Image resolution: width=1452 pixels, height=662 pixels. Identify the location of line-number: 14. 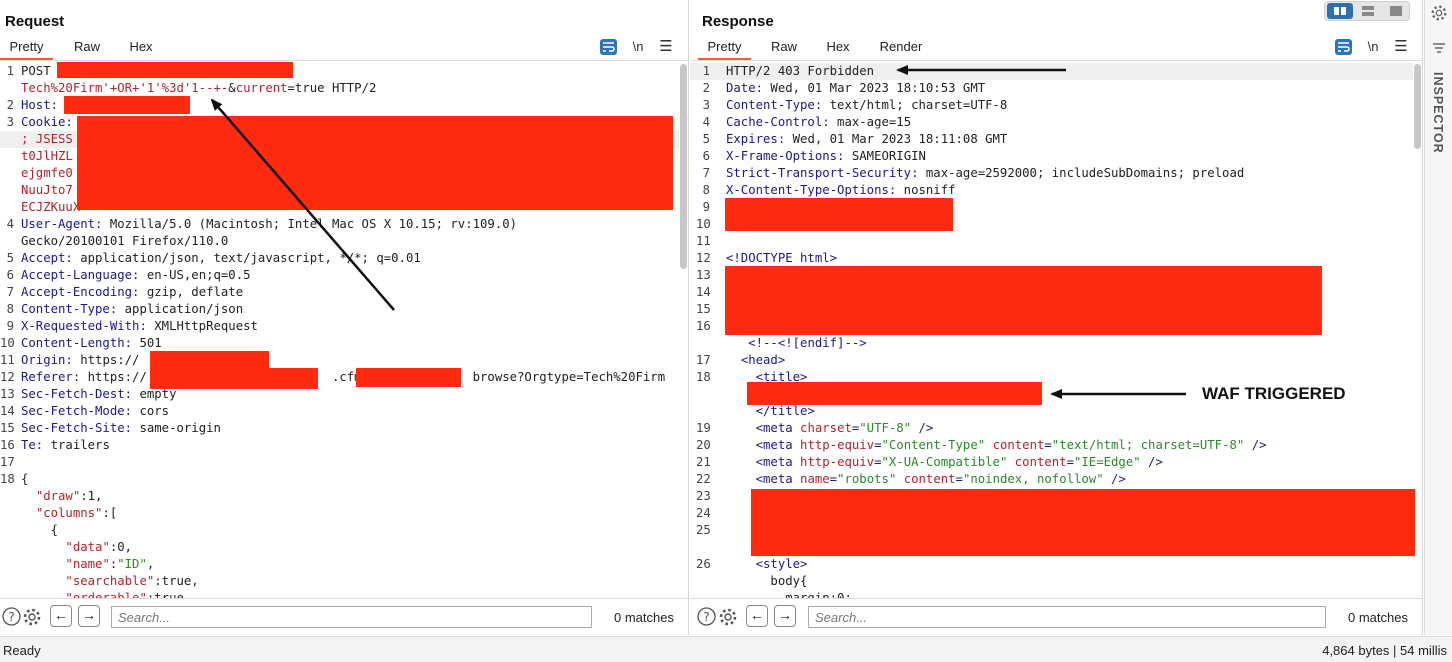
(703, 292).